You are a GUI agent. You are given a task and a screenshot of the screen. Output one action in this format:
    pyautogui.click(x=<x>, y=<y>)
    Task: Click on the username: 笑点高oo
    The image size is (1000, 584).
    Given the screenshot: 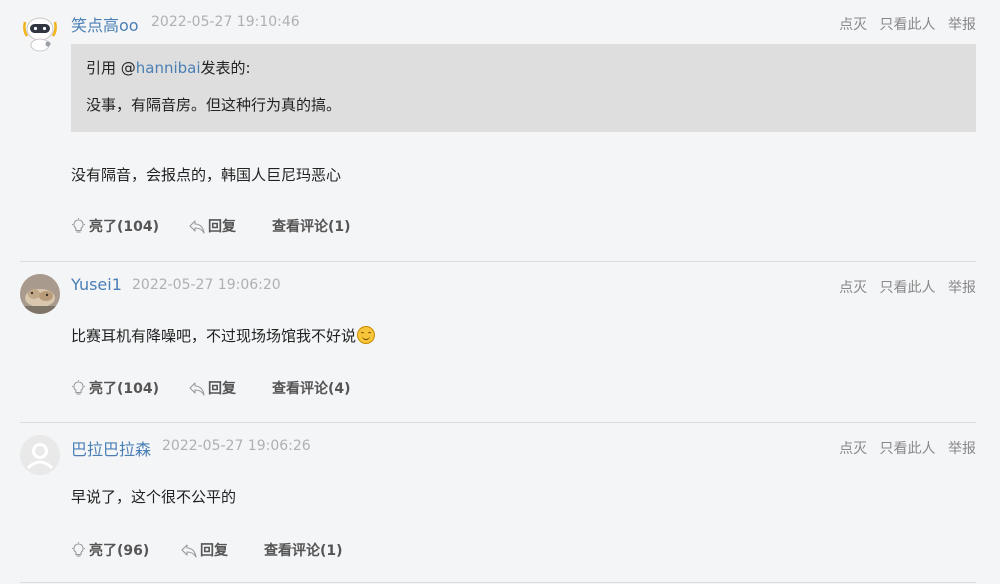 What is the action you would take?
    pyautogui.click(x=105, y=24)
    